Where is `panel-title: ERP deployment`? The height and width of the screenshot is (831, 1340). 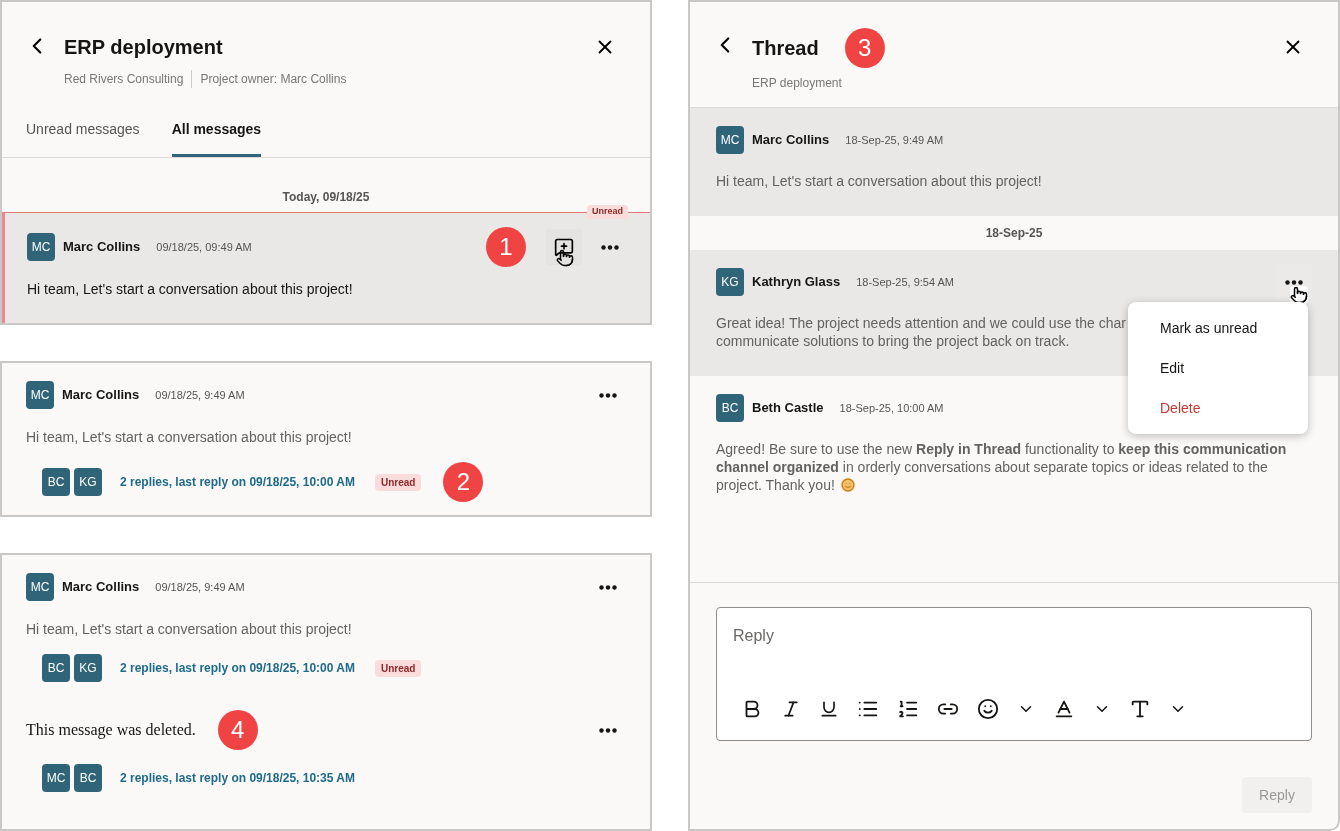 panel-title: ERP deployment is located at coordinates (144, 47).